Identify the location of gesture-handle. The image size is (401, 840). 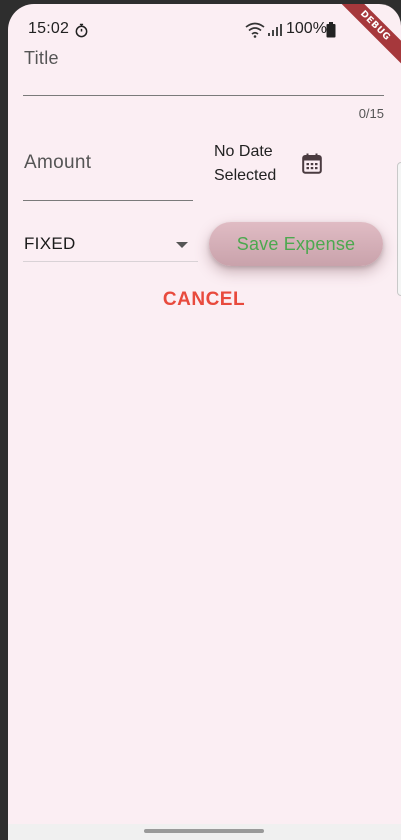
(204, 831).